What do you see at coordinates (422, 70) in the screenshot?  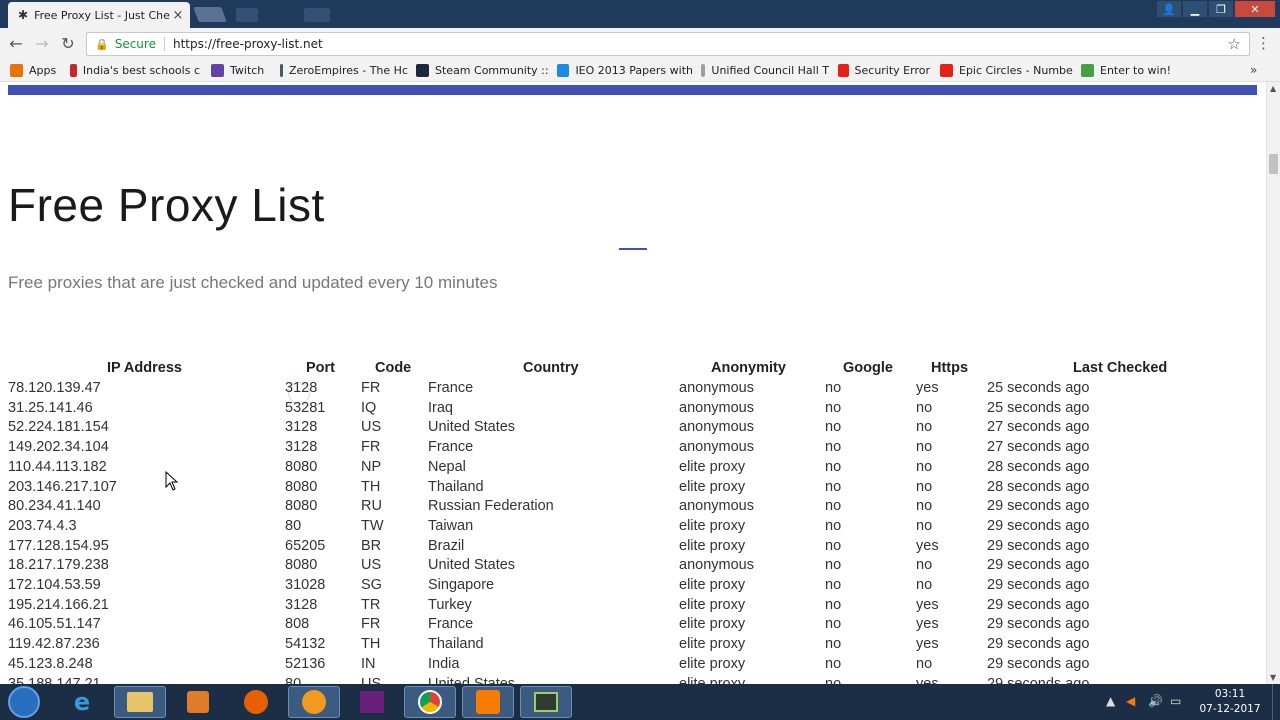 I see `steam-icon` at bounding box center [422, 70].